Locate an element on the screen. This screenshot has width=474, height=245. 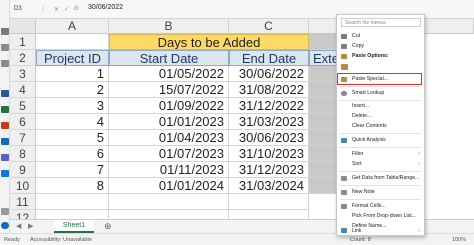
row-header-4: 4 is located at coordinates (23, 90).